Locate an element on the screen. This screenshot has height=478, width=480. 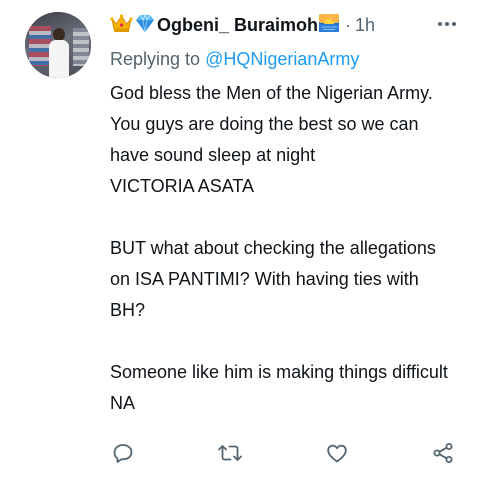
like-button is located at coordinates (337, 453).